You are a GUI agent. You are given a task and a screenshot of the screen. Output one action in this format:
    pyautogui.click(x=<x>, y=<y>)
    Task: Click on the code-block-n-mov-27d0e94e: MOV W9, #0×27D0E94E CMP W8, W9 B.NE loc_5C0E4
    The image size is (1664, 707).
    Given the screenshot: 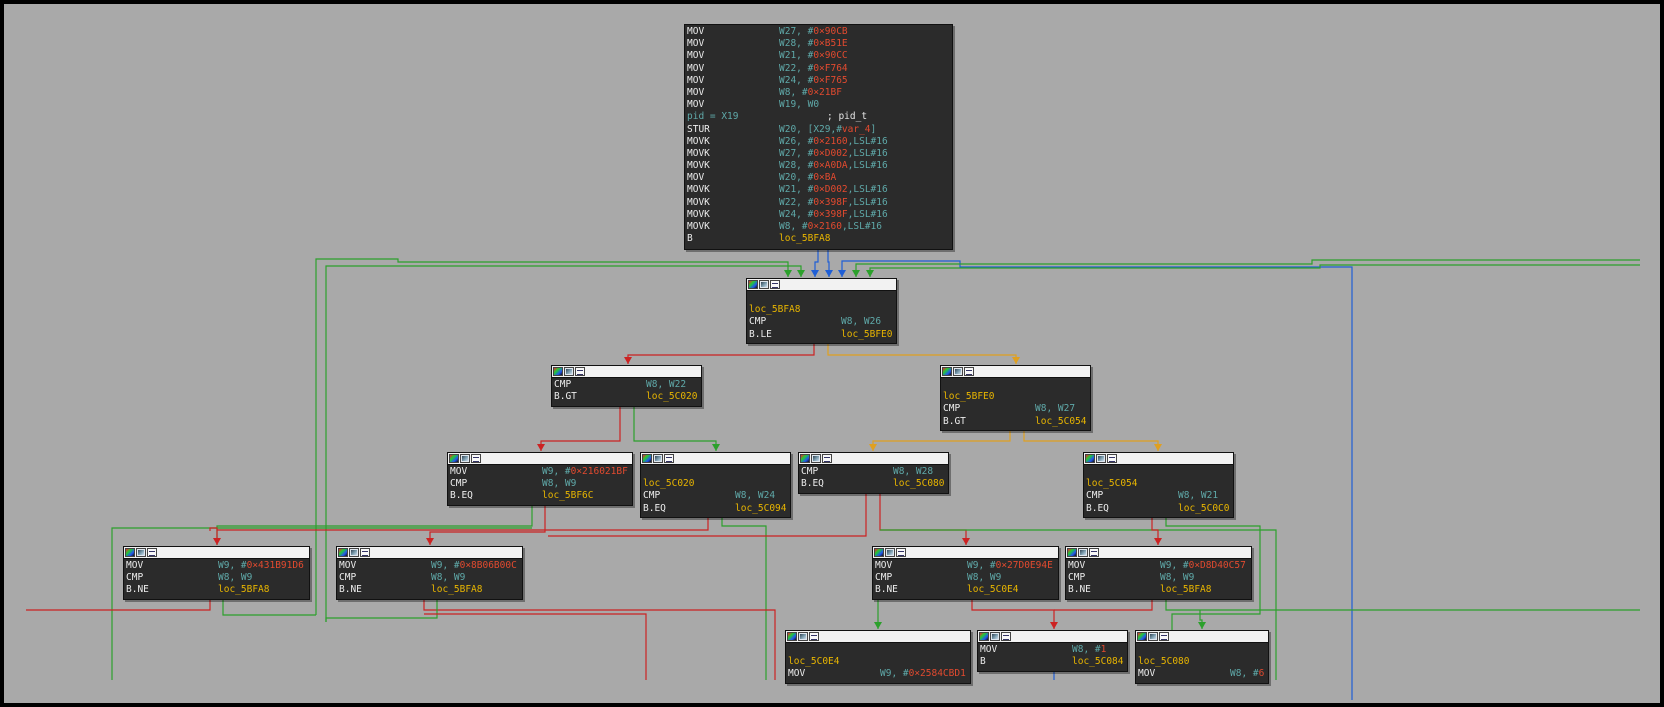 What is the action you would take?
    pyautogui.click(x=965, y=573)
    